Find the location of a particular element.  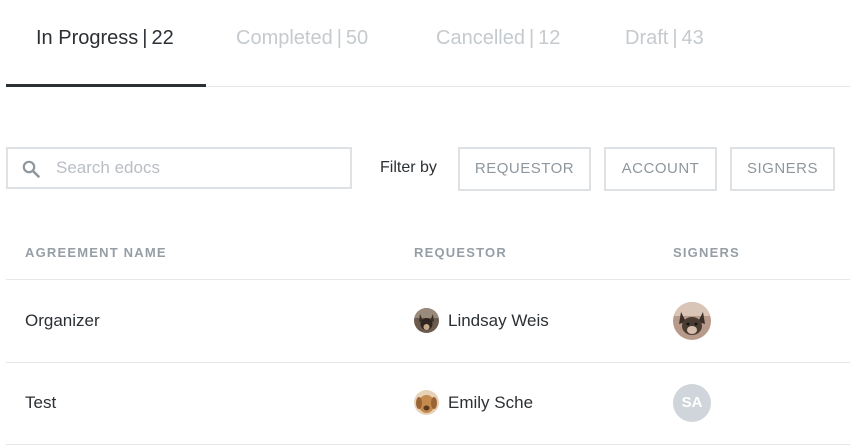

tab-count: 50 is located at coordinates (357, 38).